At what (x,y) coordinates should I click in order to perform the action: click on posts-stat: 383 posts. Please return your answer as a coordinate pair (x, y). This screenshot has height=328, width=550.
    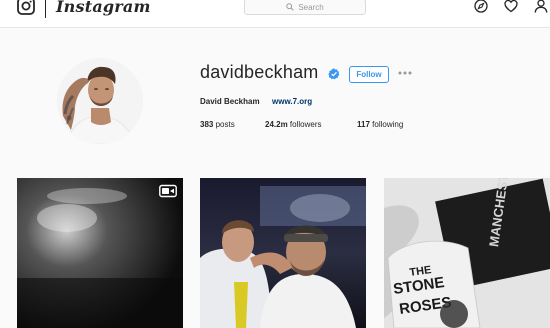
    Looking at the image, I should click on (217, 124).